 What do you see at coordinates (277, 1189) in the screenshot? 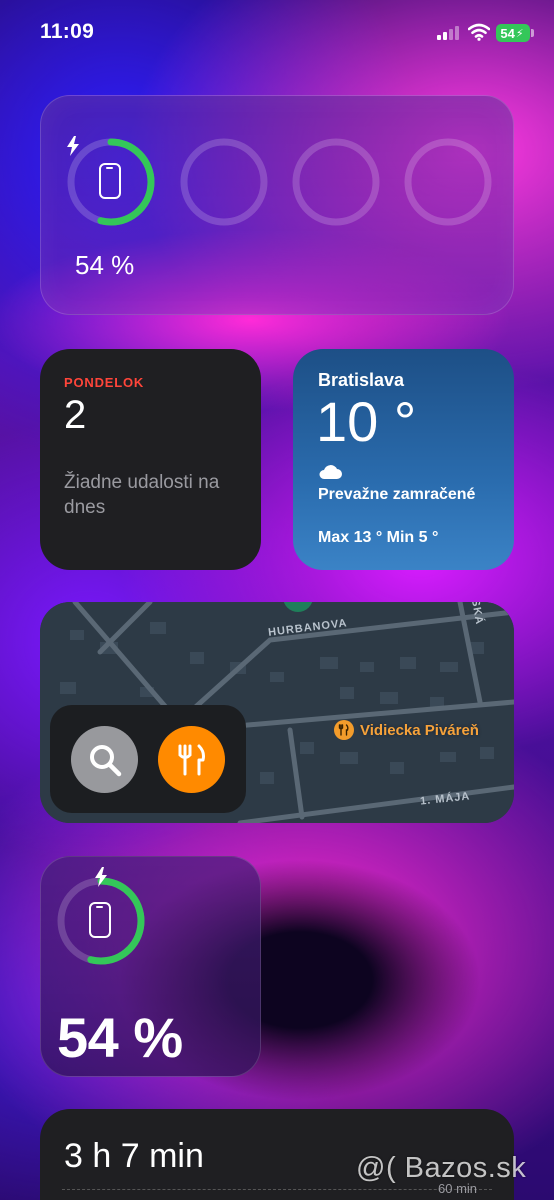
I see `chart-gridline` at bounding box center [277, 1189].